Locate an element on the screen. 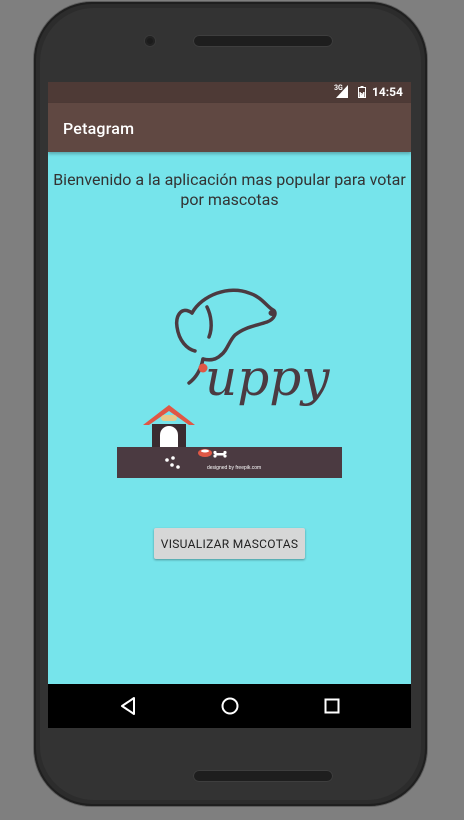 The width and height of the screenshot is (464, 820). recents-icon is located at coordinates (332, 706).